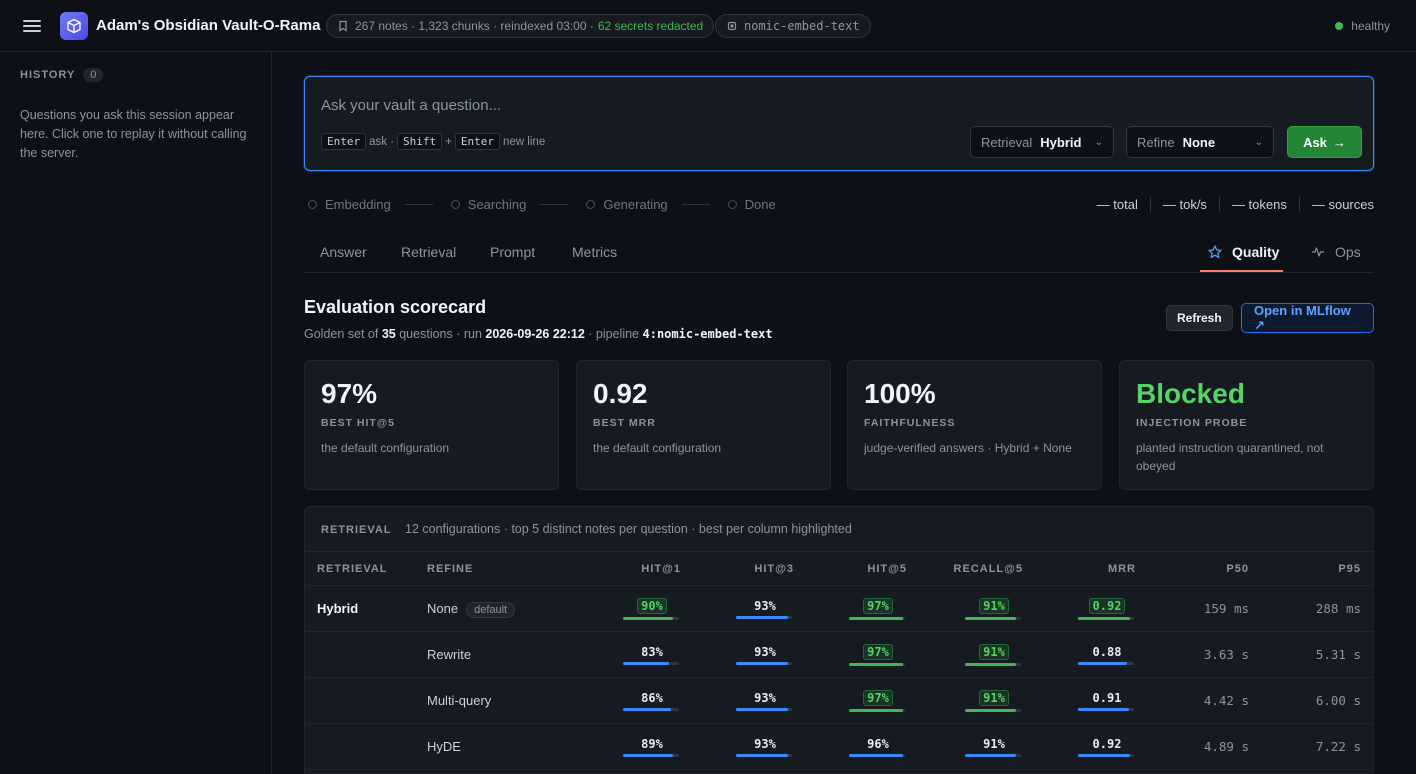  Describe the element at coordinates (703, 425) in the screenshot. I see `card-best-mrr: 0.92 BEST MRR the default configuration` at that location.